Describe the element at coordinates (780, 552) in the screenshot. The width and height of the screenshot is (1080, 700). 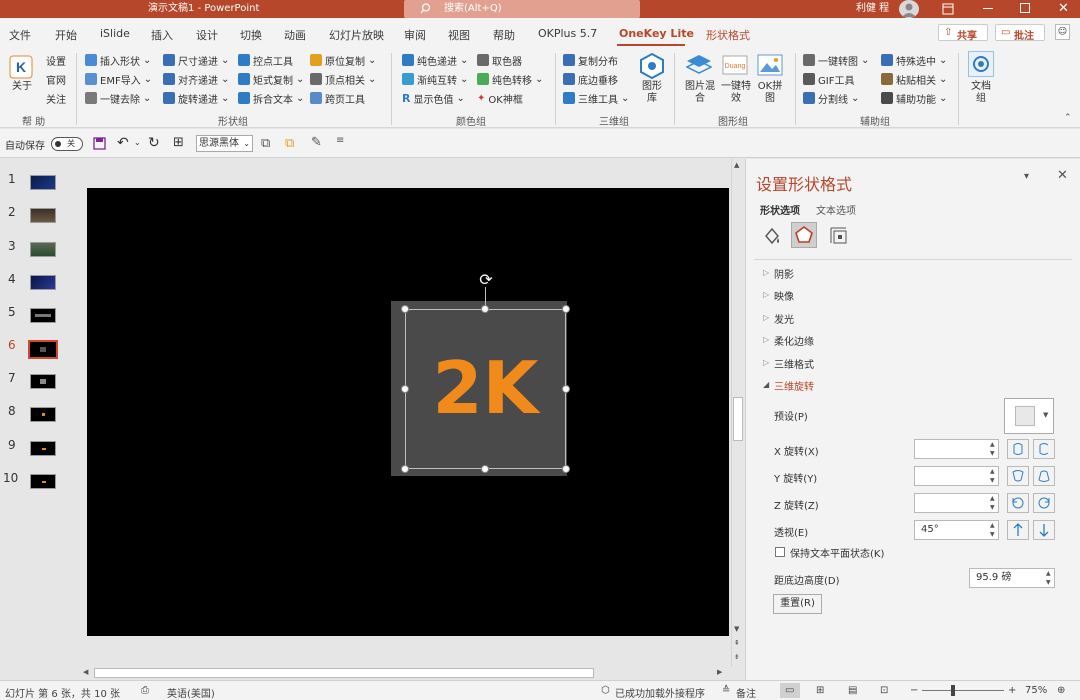
I see `keep-text-flat-checkbox` at that location.